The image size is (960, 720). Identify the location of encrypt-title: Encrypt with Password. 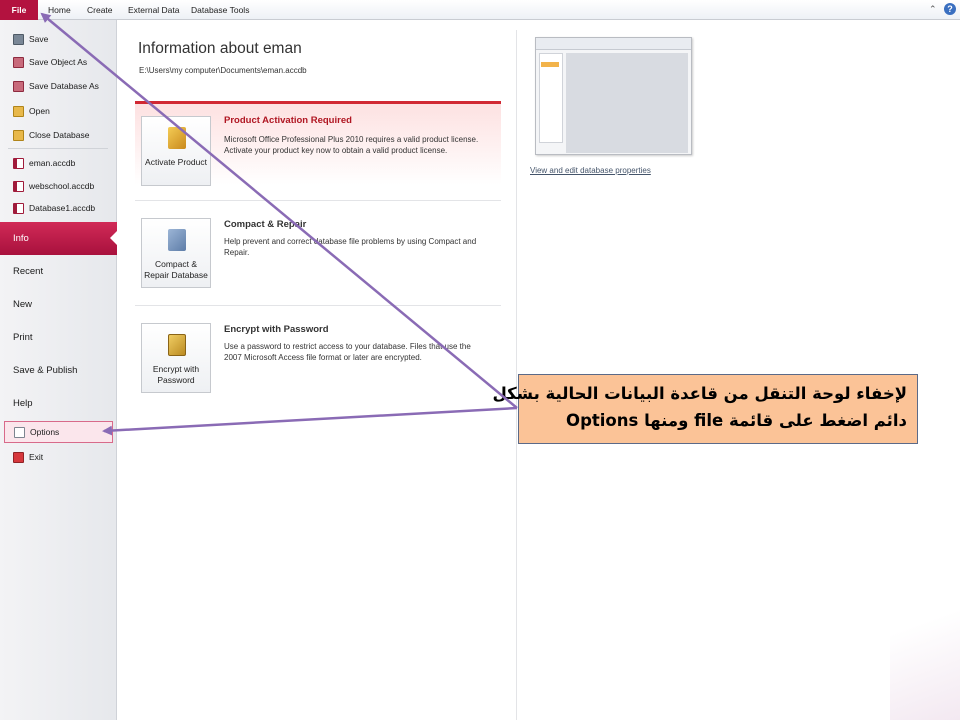
(276, 329).